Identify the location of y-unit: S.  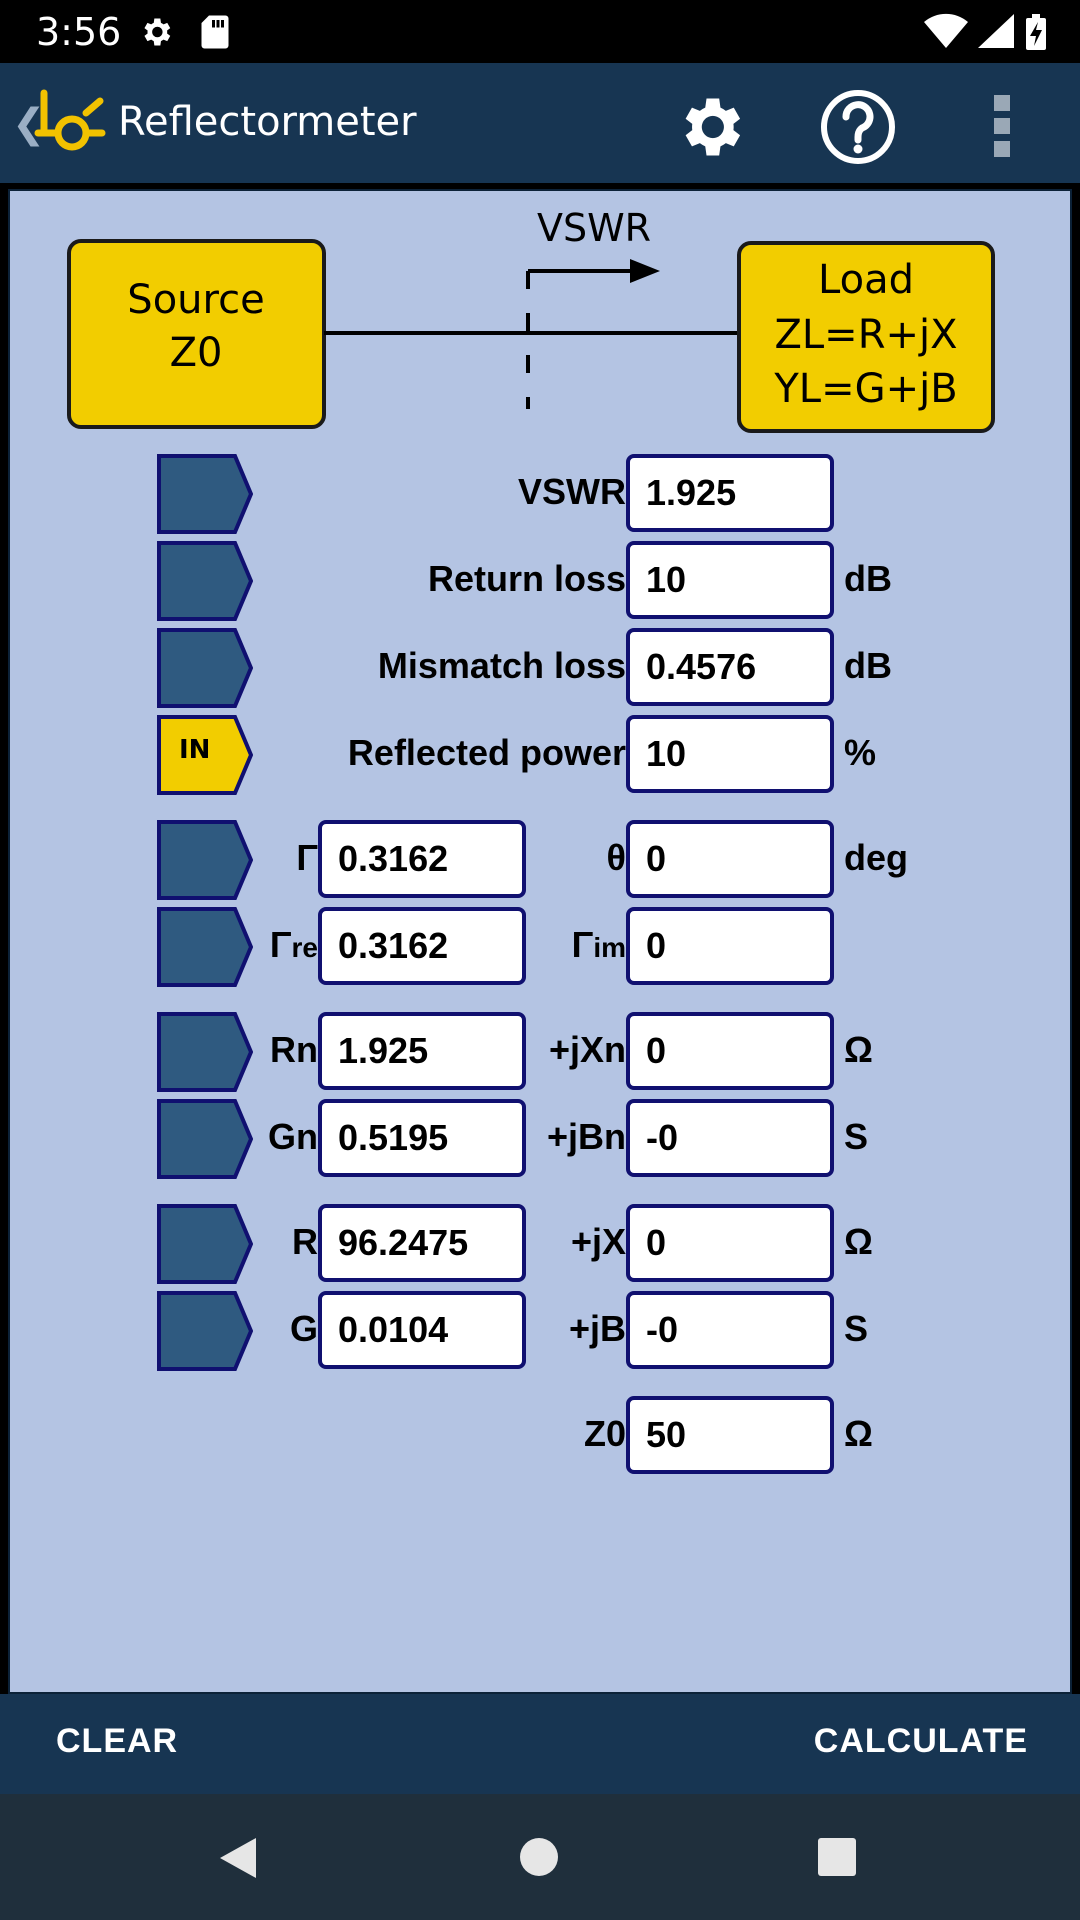
(856, 1328).